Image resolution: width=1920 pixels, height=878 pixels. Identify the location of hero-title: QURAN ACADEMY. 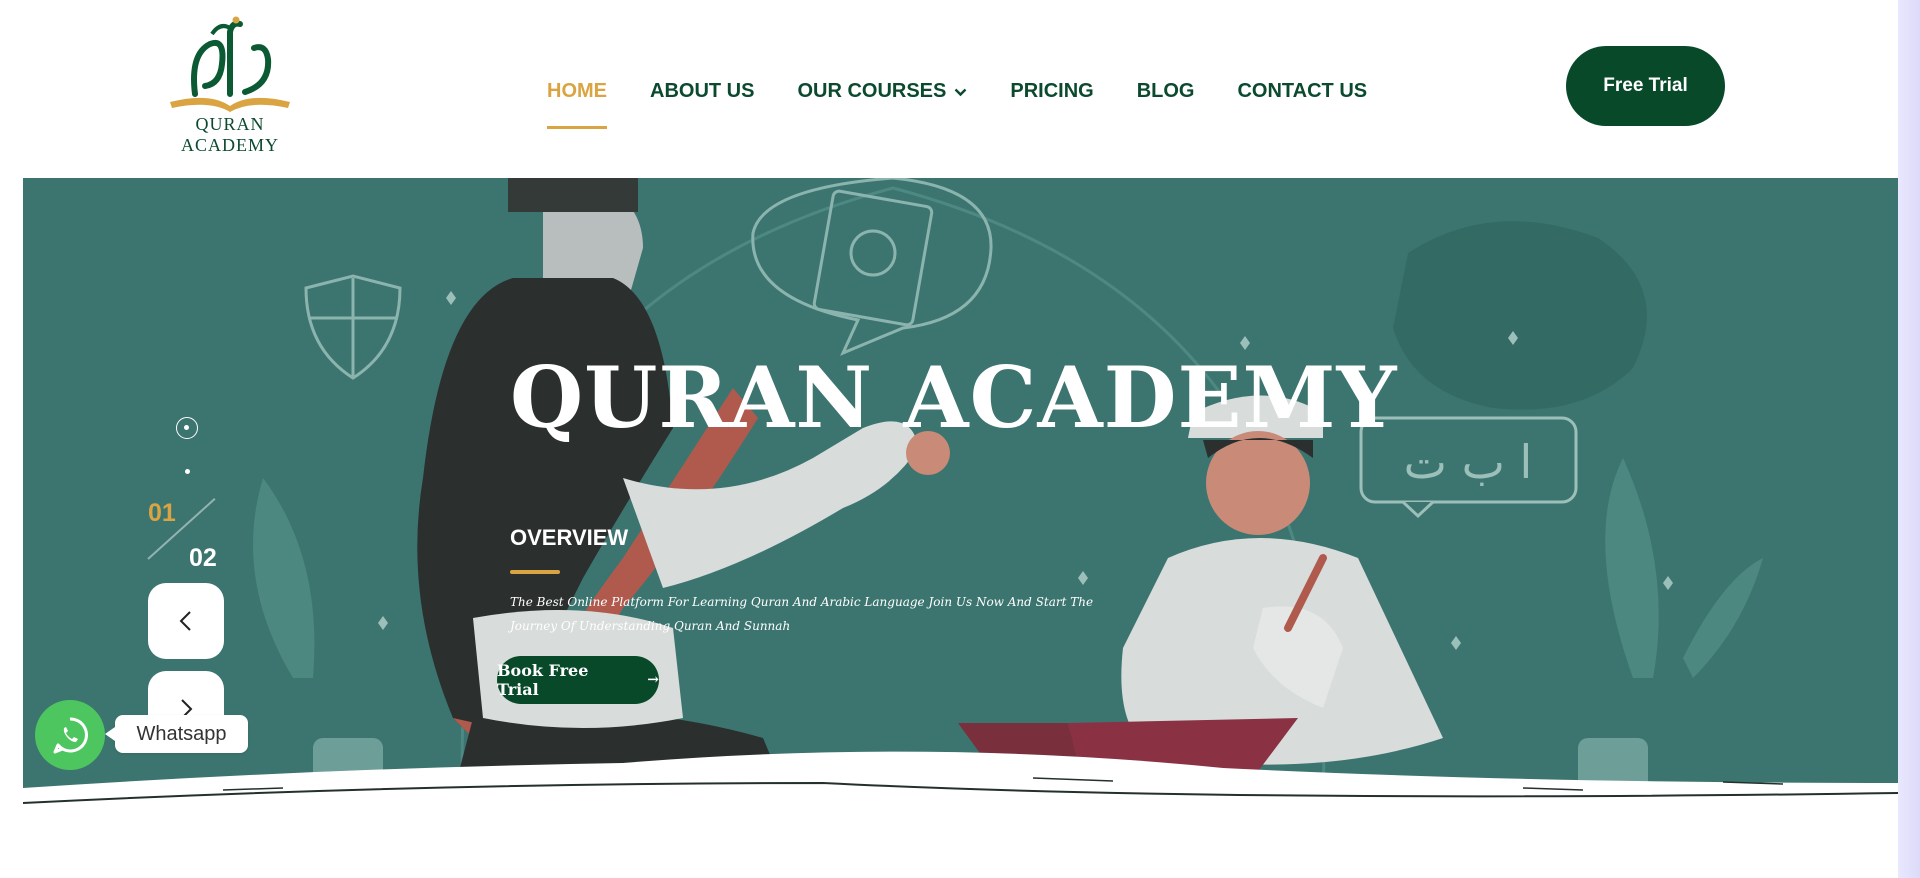
(954, 397).